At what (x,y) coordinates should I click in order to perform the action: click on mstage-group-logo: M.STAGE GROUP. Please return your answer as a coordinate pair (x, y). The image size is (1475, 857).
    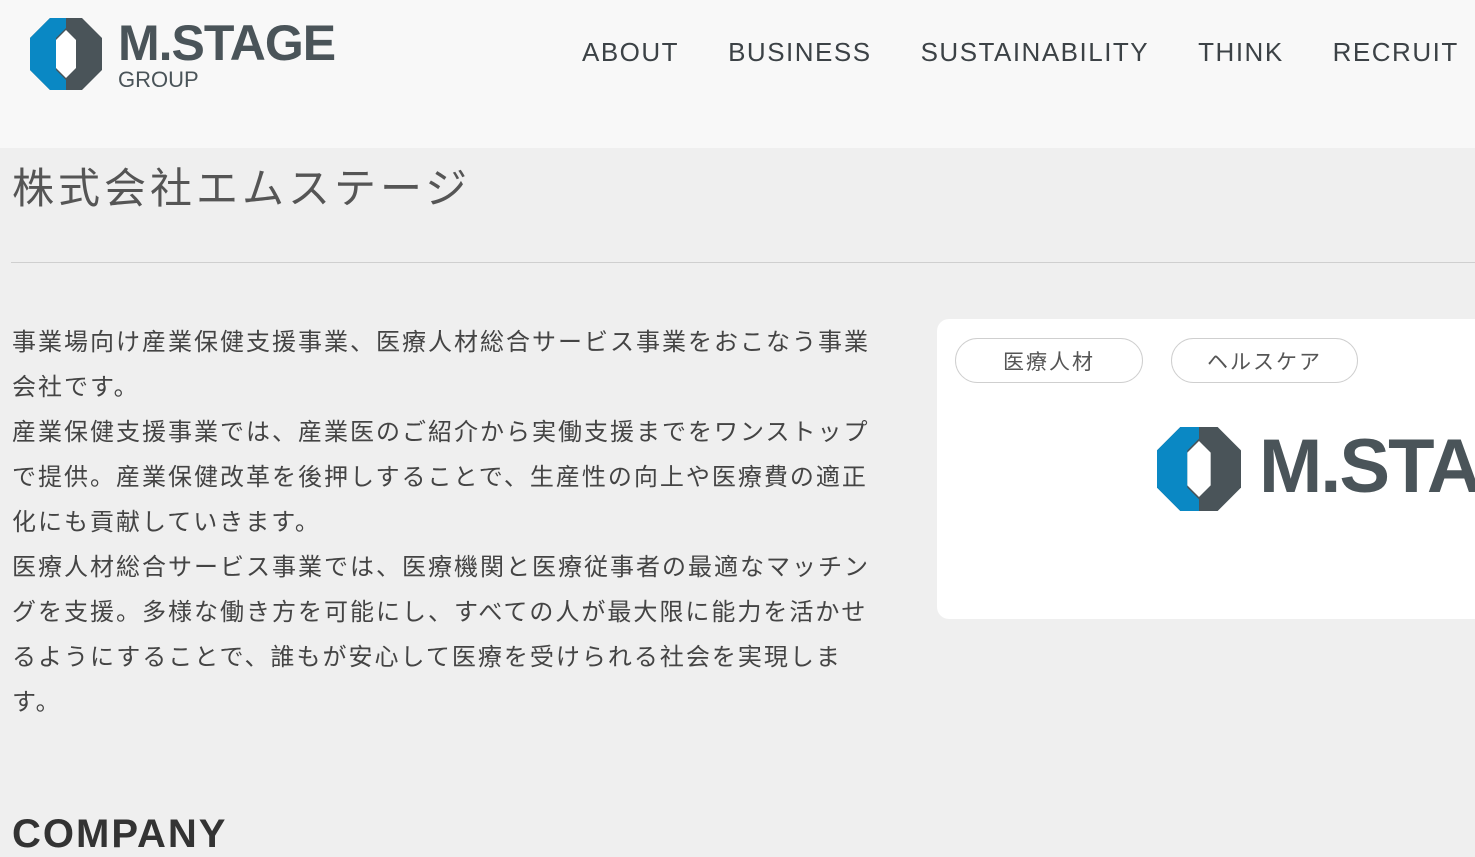
    Looking at the image, I should click on (190, 54).